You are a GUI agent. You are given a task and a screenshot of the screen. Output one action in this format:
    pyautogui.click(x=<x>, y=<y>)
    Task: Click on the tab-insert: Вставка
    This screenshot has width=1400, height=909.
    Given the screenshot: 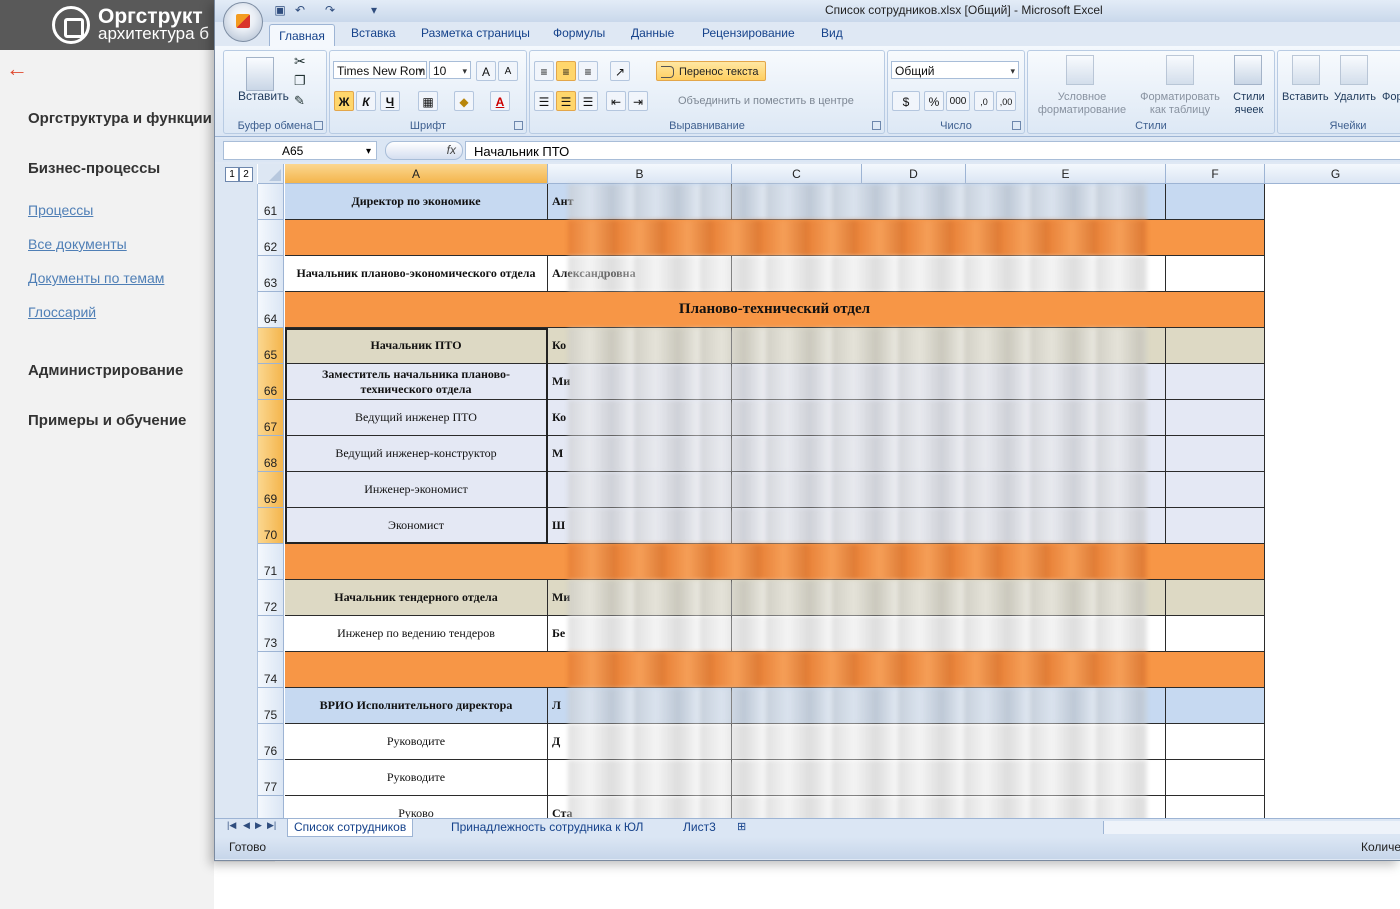 What is the action you would take?
    pyautogui.click(x=373, y=33)
    